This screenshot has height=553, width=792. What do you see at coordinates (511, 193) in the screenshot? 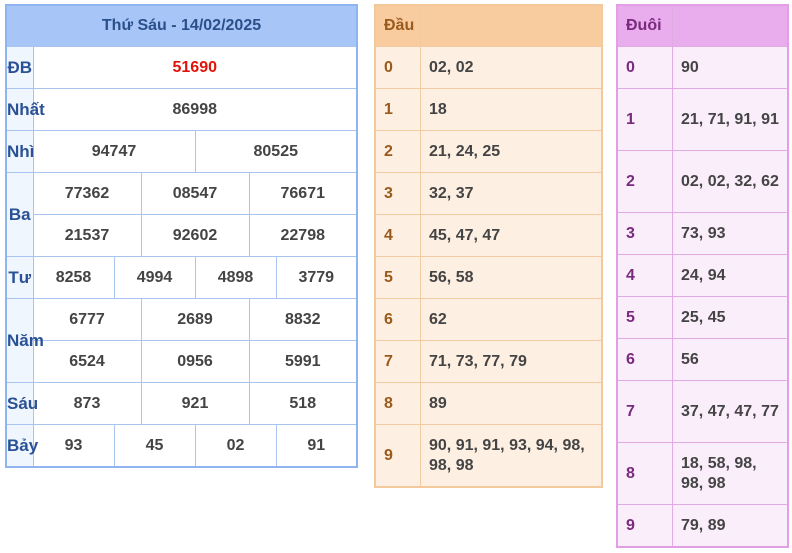
I see `dau-value: 32, 37` at bounding box center [511, 193].